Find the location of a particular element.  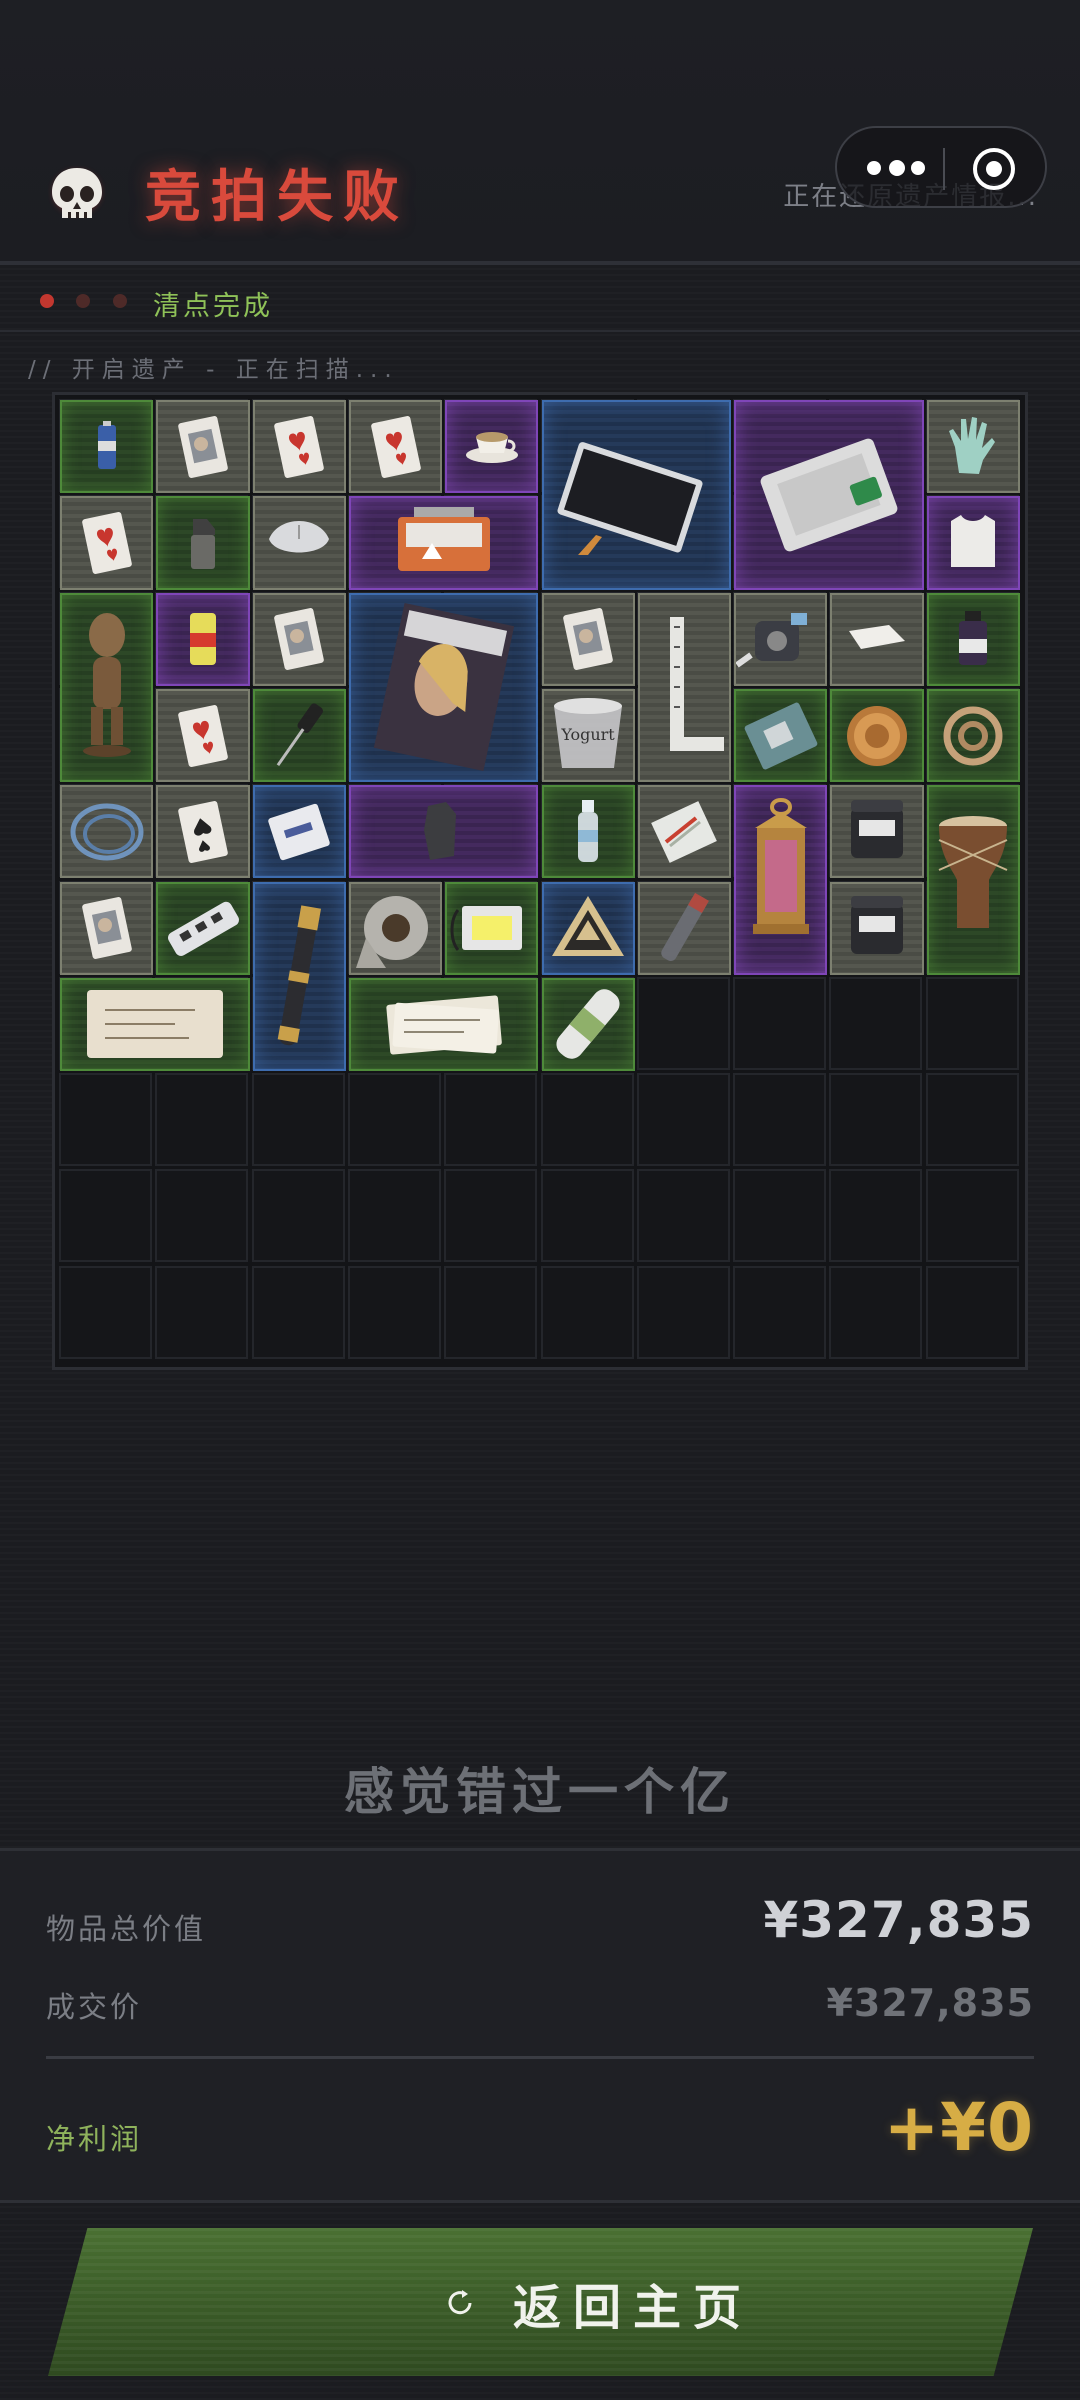

item-led-panel is located at coordinates (492, 928).